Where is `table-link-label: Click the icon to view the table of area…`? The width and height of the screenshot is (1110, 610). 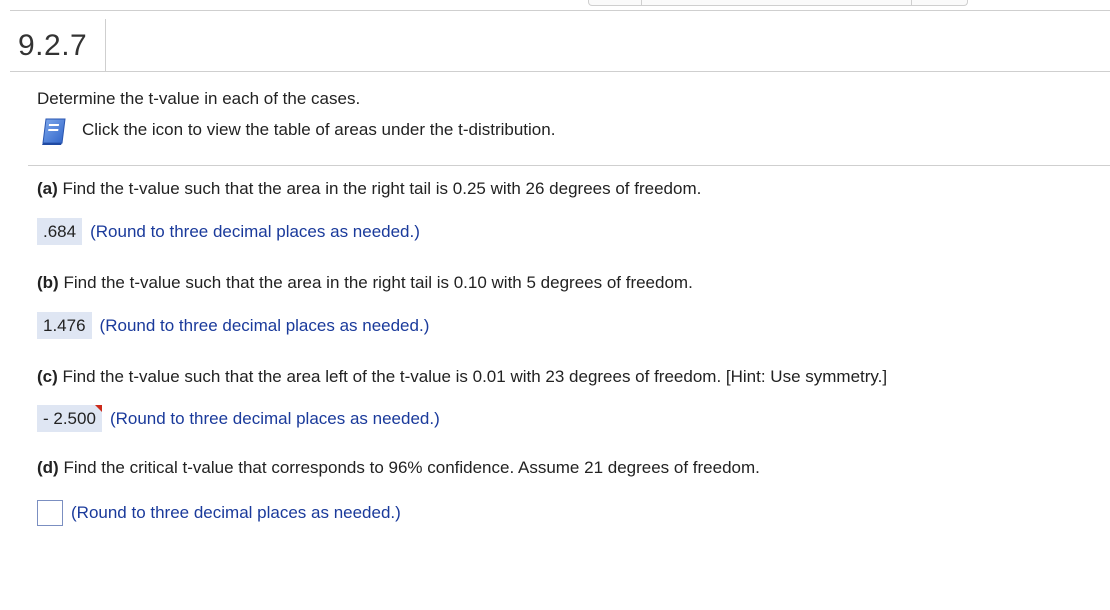
table-link-label: Click the icon to view the table of area… is located at coordinates (318, 130).